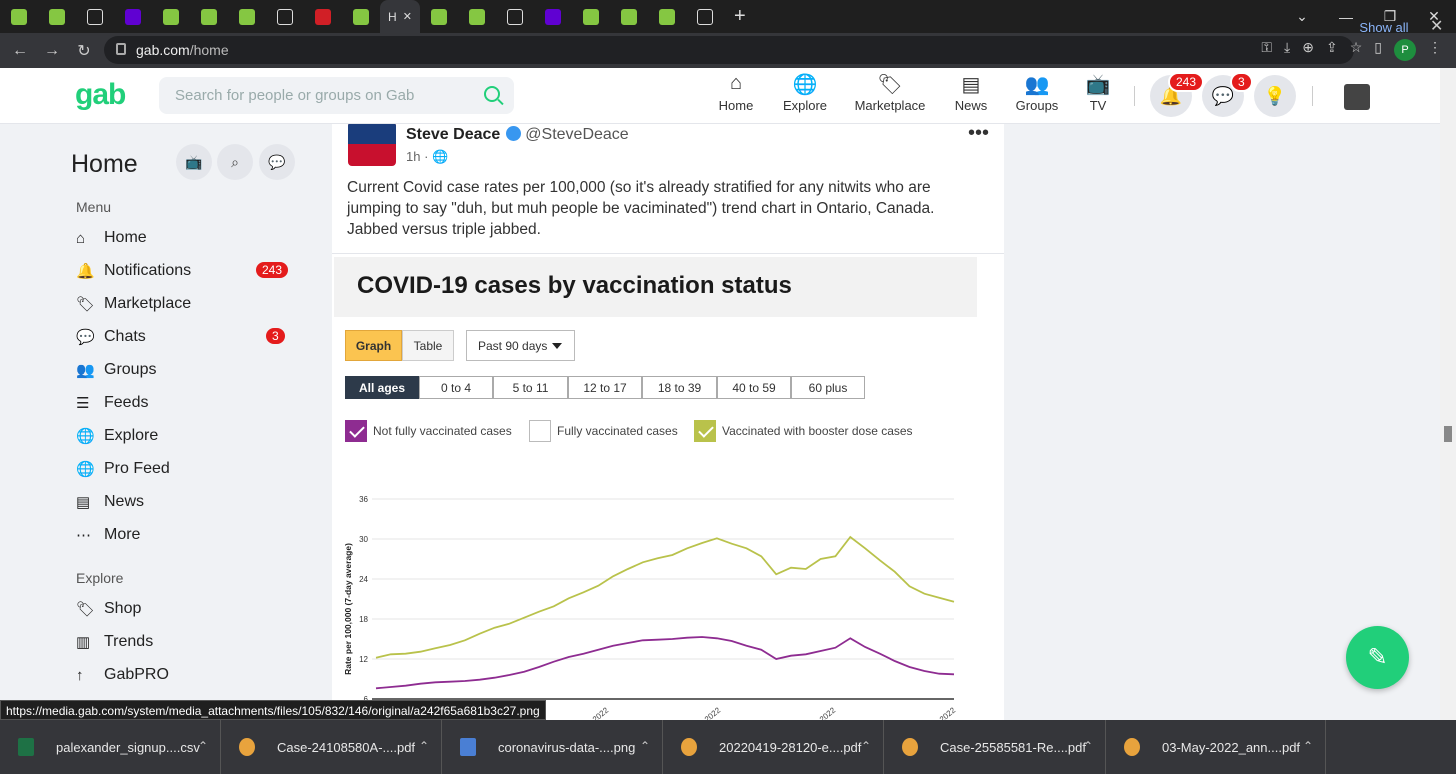  Describe the element at coordinates (890, 92) in the screenshot. I see `nav-marketplace: 🏷 Marketplace` at that location.